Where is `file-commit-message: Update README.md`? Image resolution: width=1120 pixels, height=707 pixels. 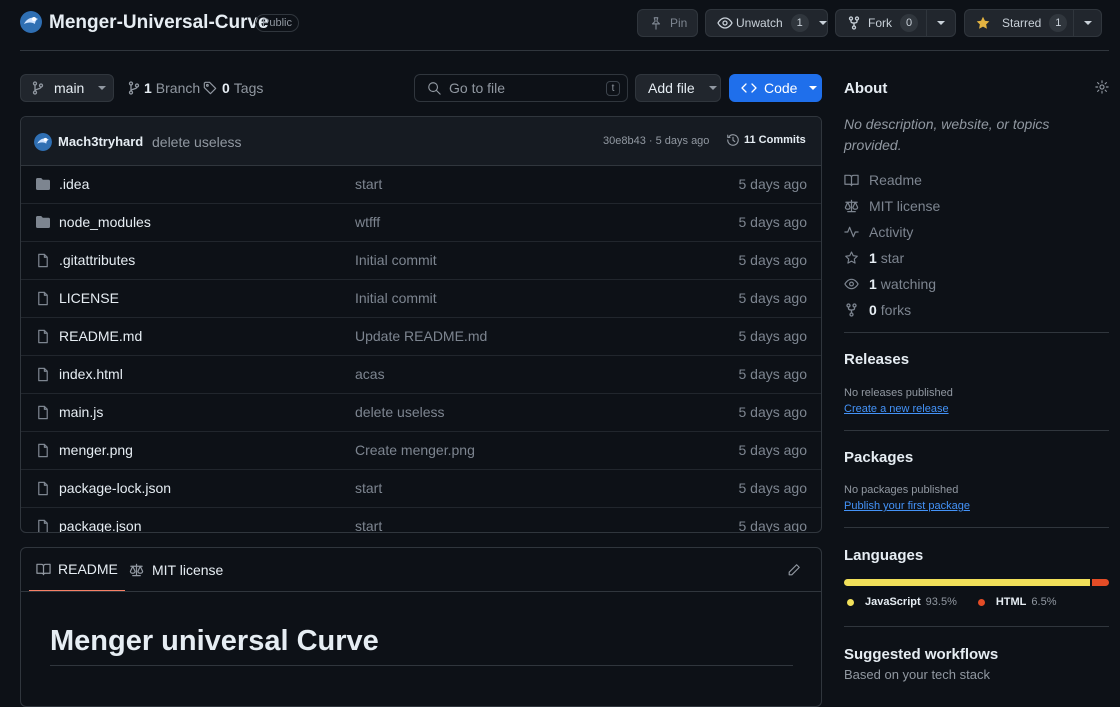
file-commit-message: Update README.md is located at coordinates (421, 336).